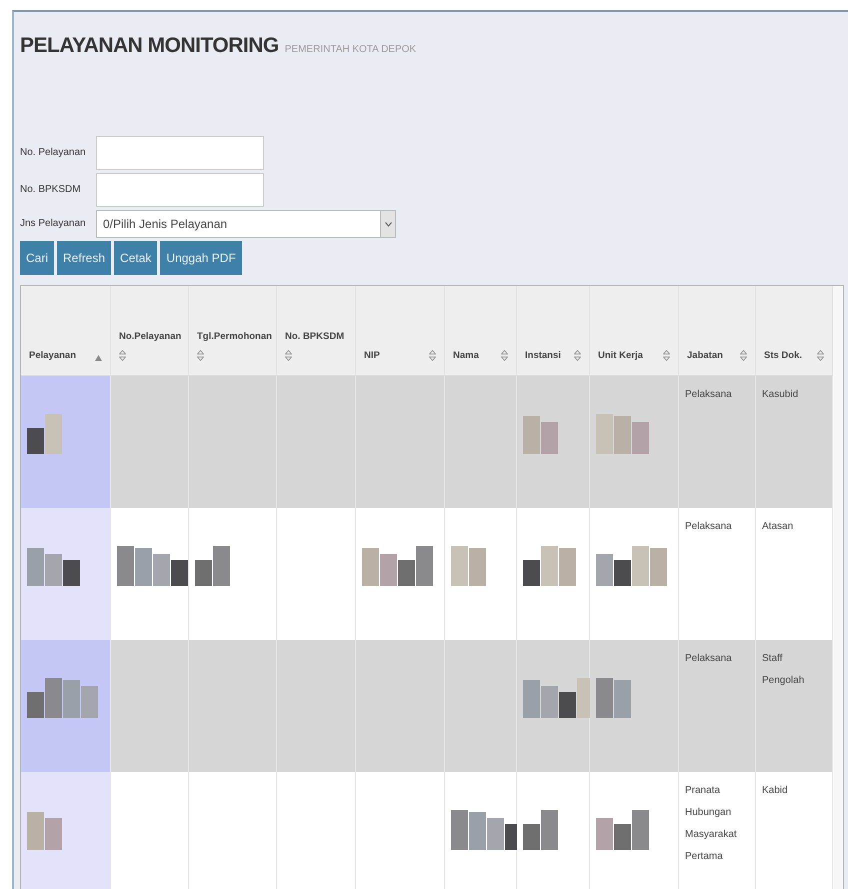 The height and width of the screenshot is (889, 848). I want to click on chevron-down-icon, so click(388, 224).